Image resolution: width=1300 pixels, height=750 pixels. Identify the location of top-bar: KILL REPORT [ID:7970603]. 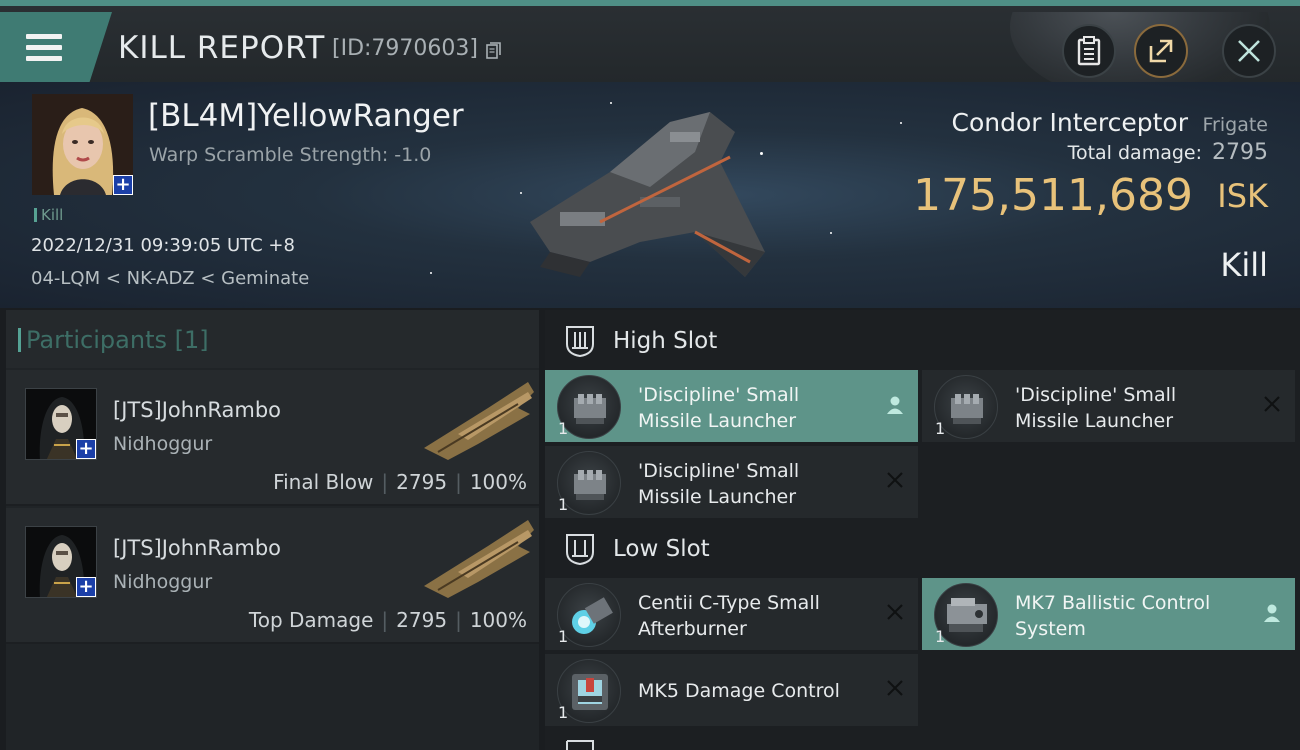
(650, 44).